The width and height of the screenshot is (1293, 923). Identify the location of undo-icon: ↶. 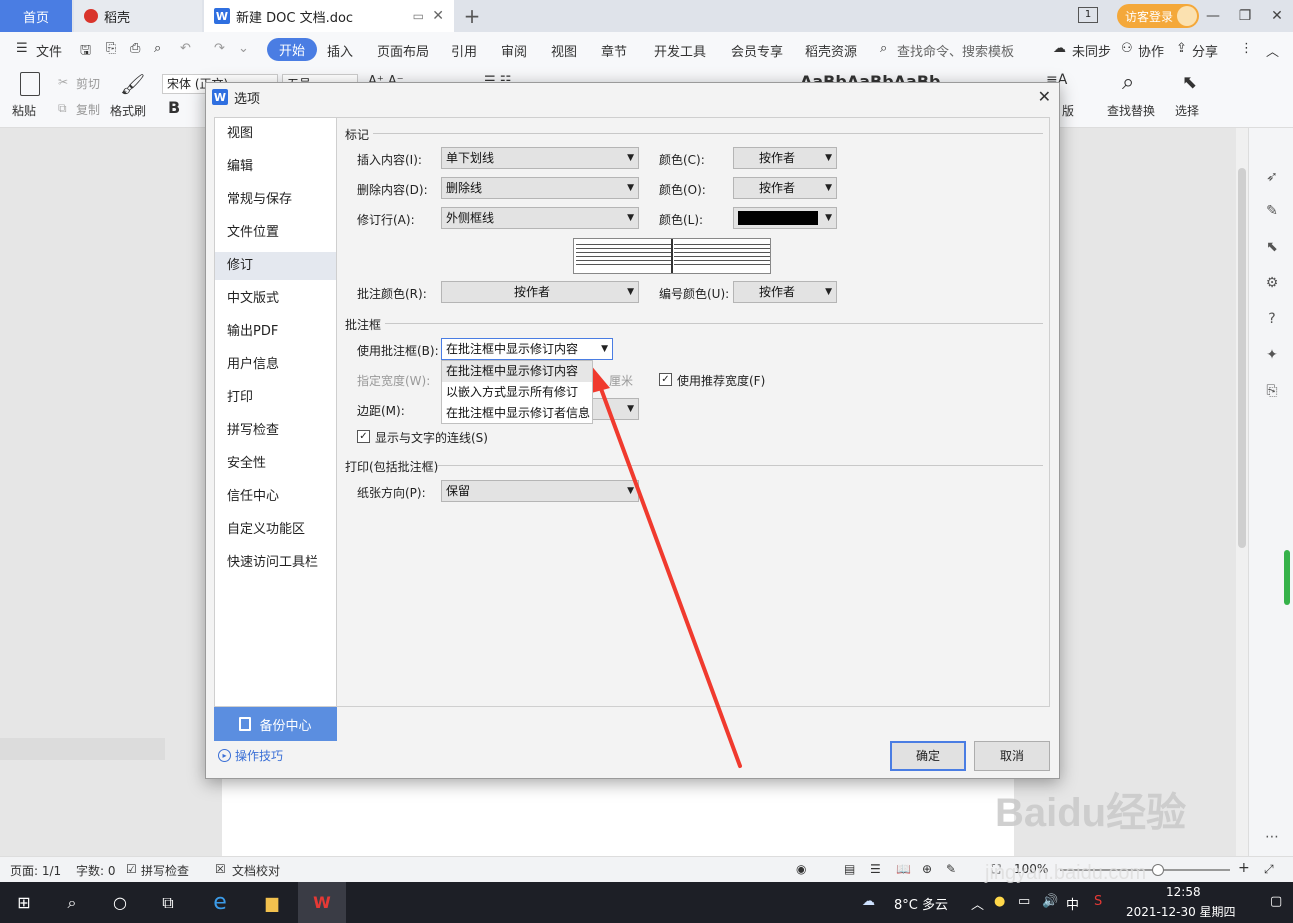
(185, 48).